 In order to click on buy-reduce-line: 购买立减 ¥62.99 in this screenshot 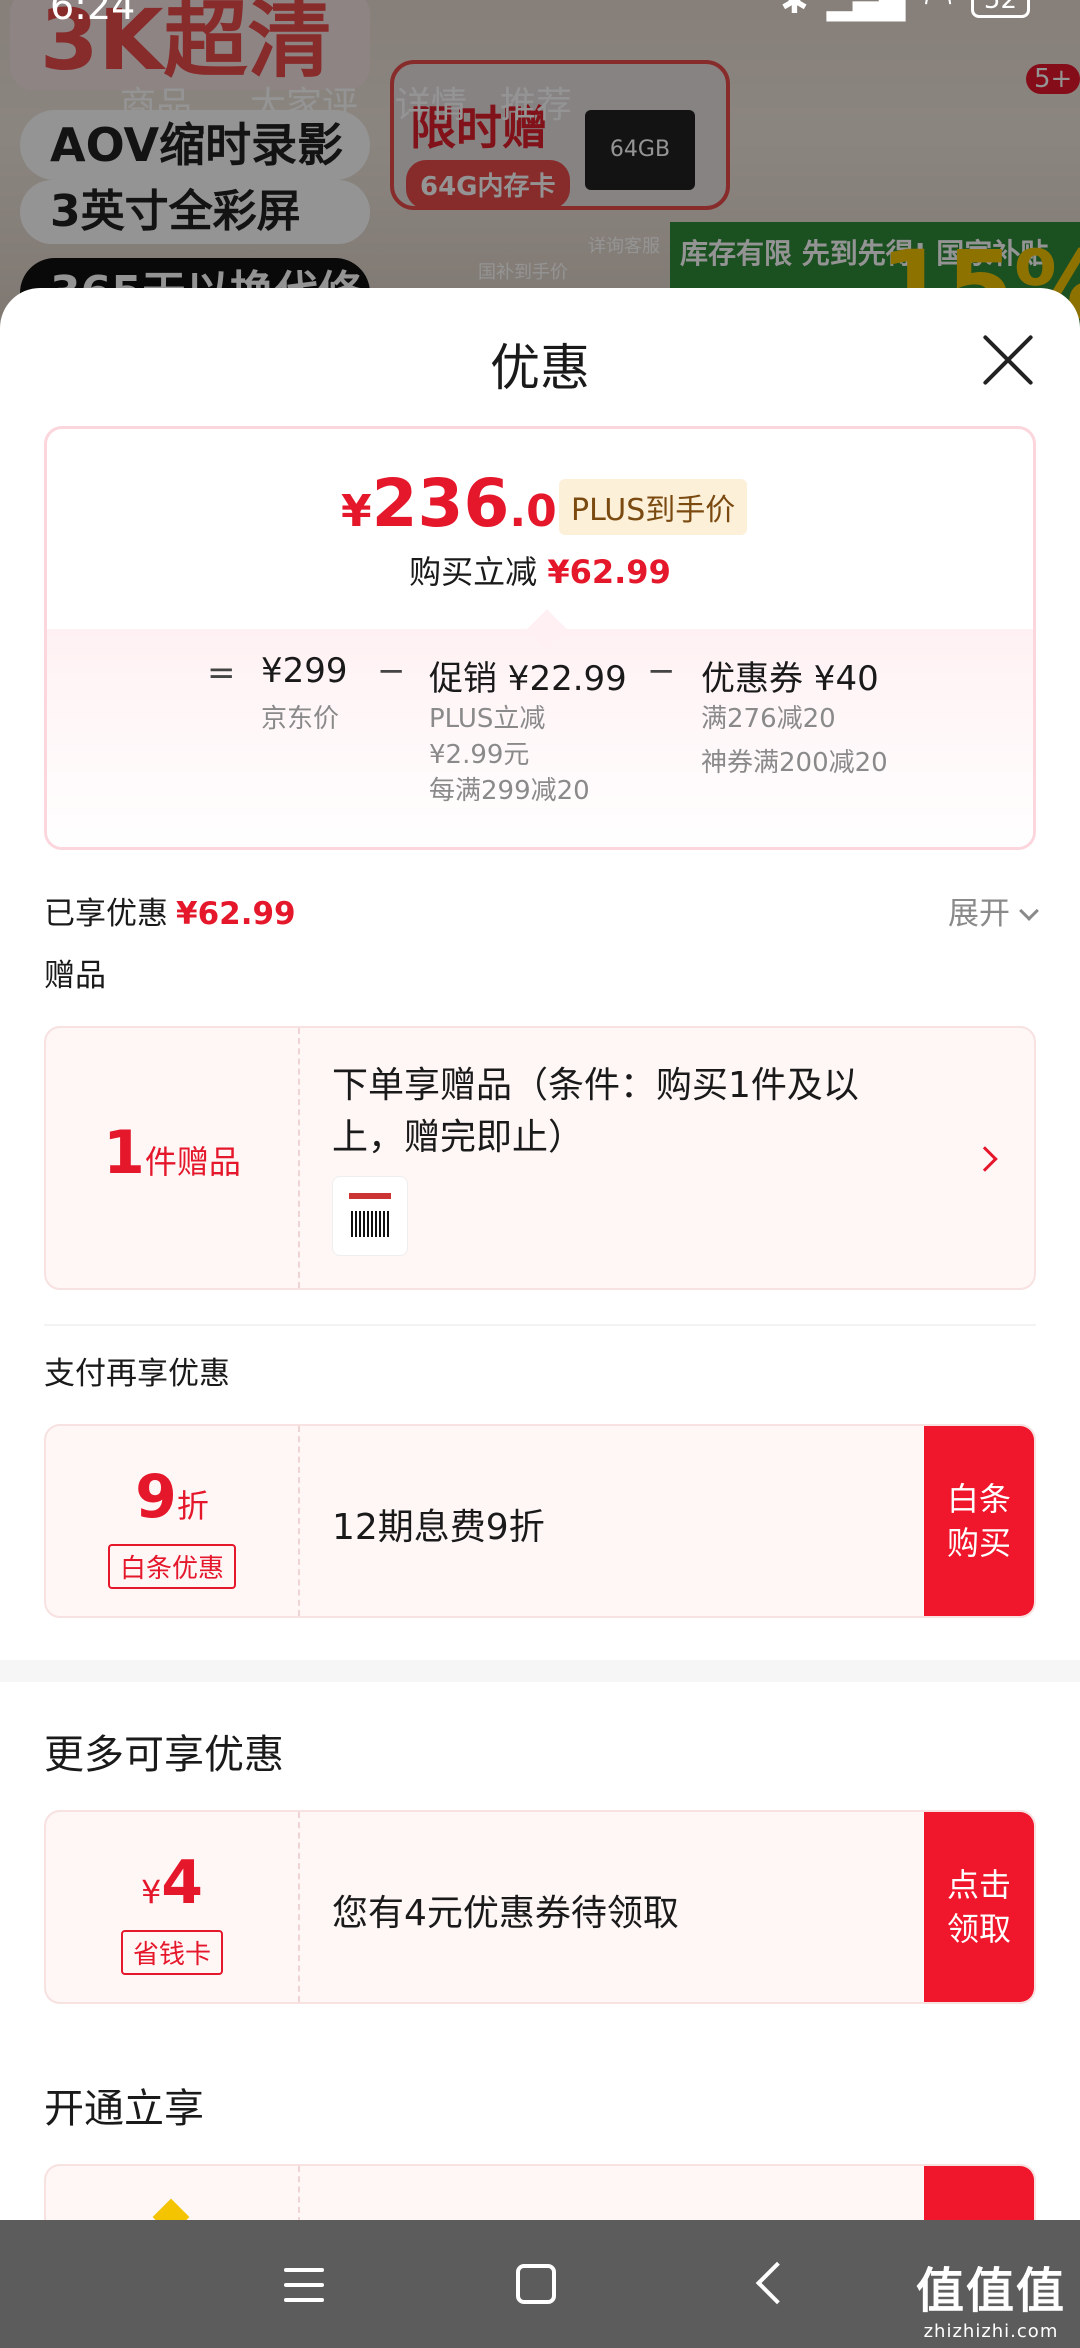, I will do `click(540, 570)`.